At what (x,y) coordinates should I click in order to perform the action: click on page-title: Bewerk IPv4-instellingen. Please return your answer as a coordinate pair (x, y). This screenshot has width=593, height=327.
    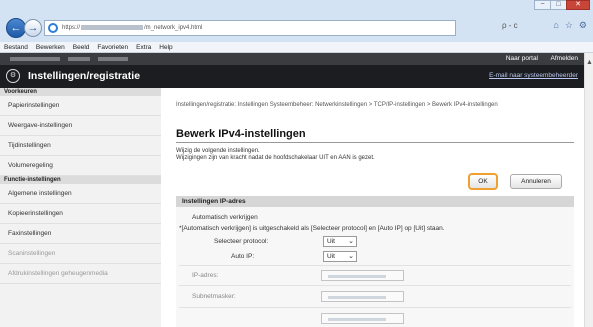
    Looking at the image, I should click on (241, 134).